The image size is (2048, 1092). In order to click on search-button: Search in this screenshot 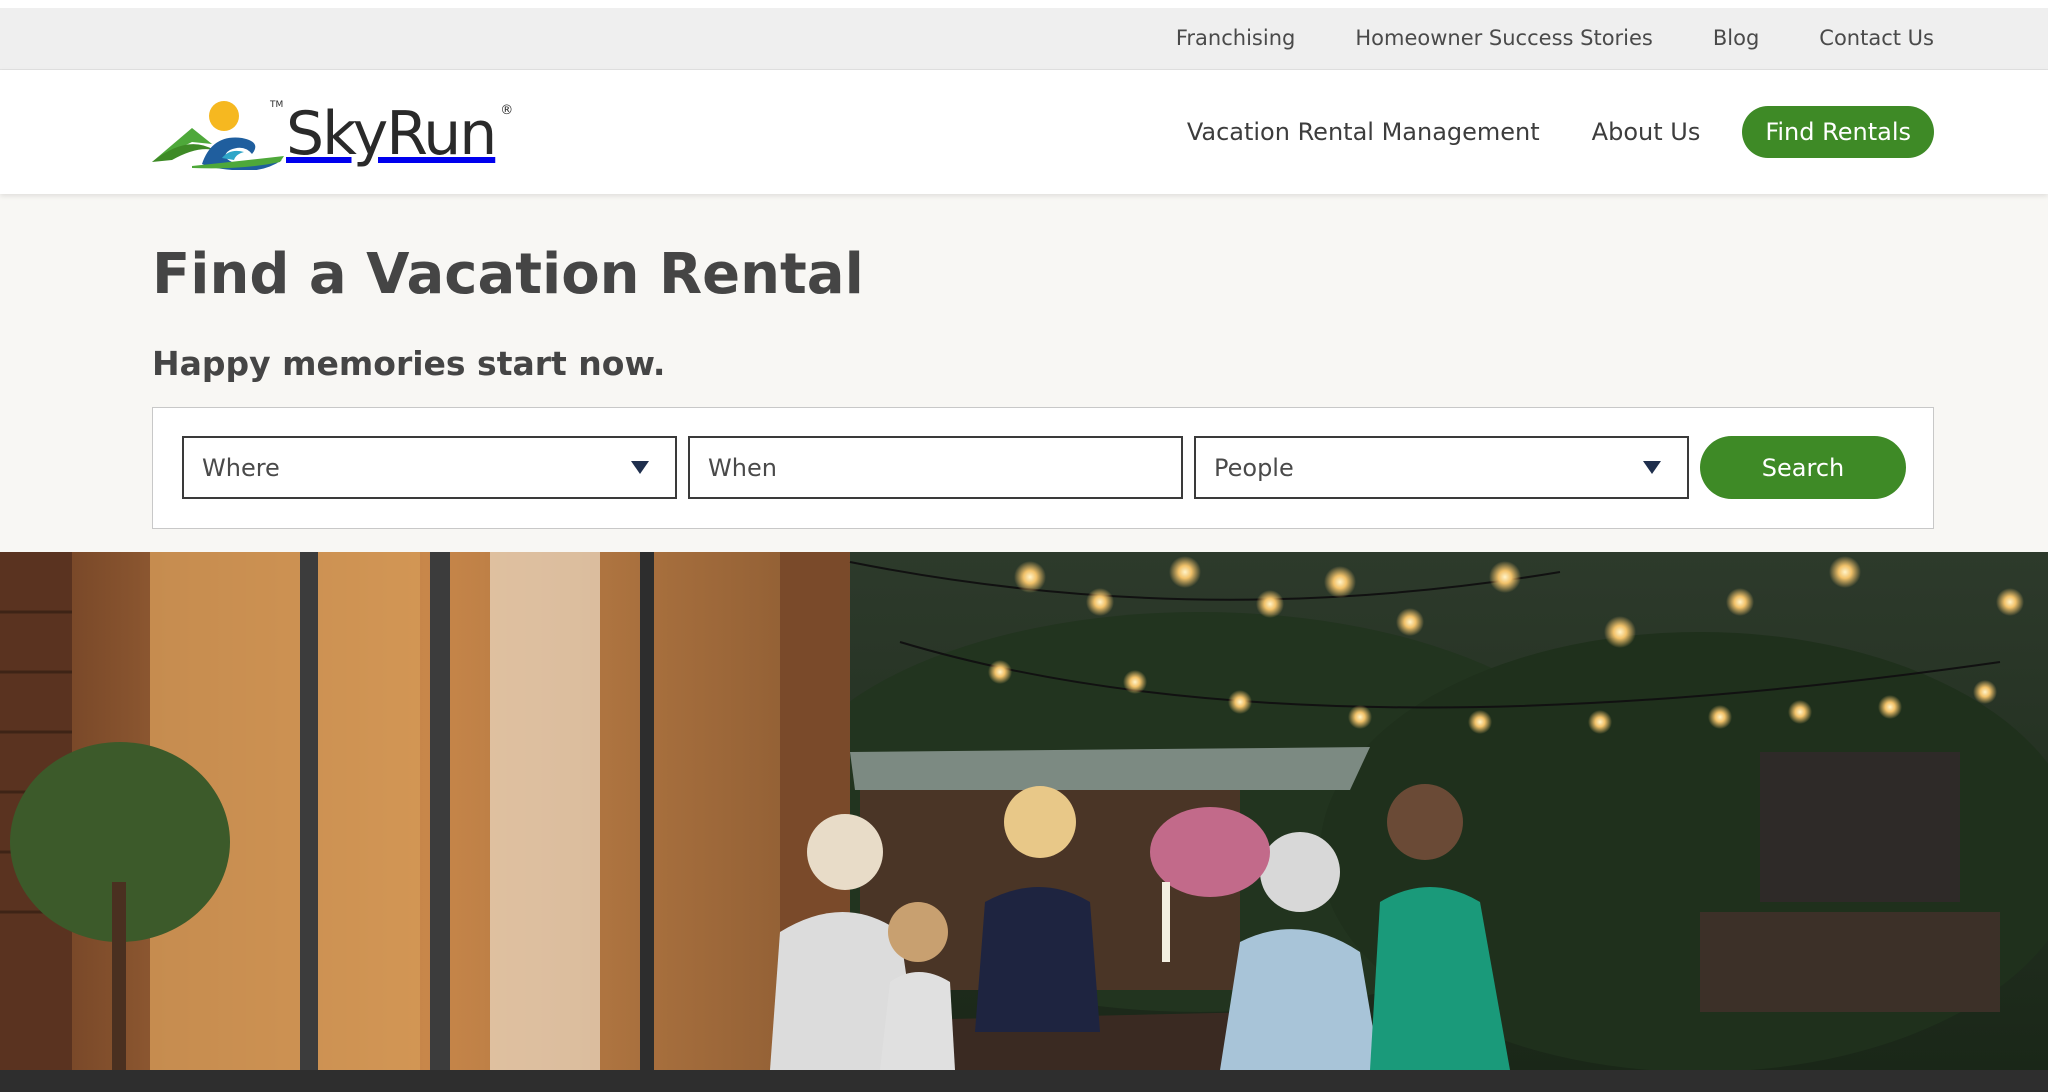, I will do `click(1803, 467)`.